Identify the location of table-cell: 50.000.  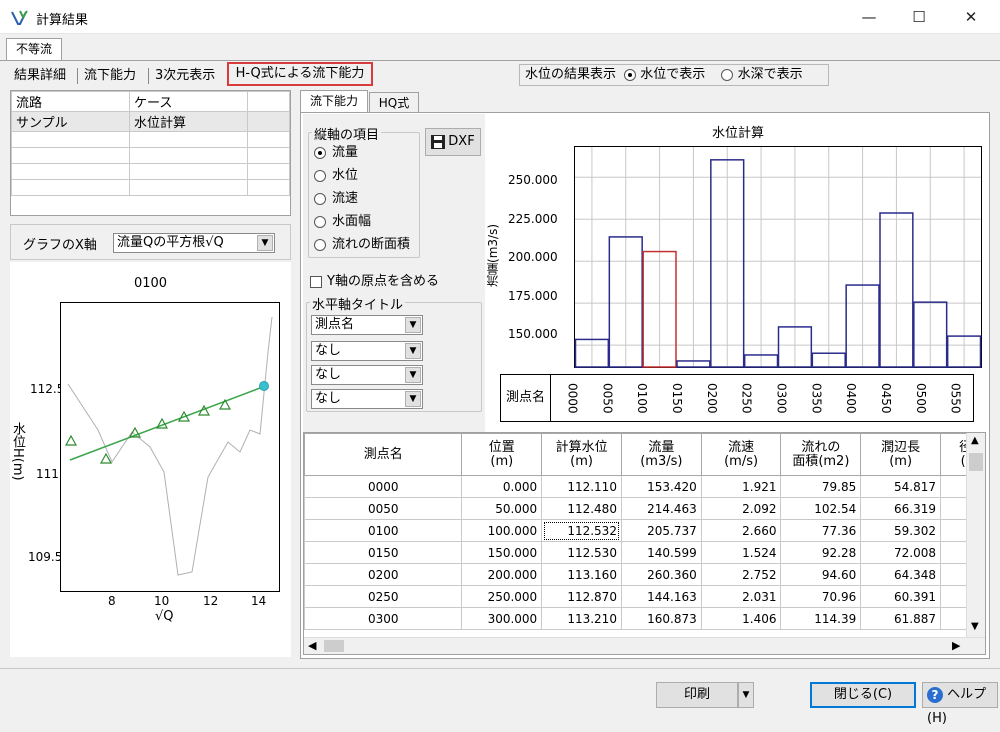
(502, 508).